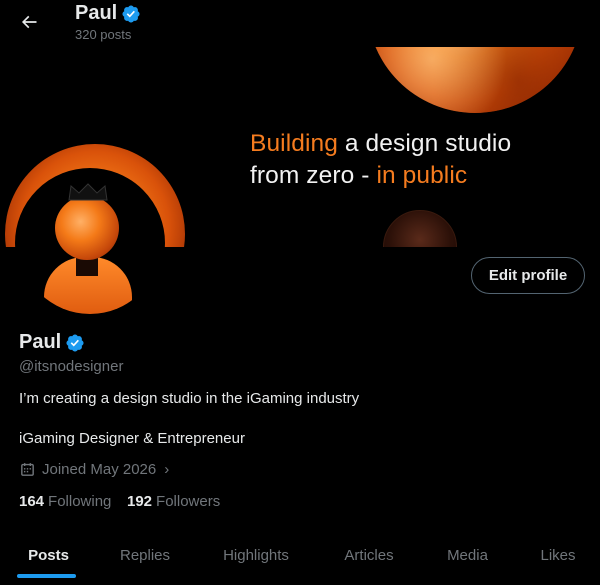 The image size is (600, 585). I want to click on following-link: 164 Following, so click(65, 501).